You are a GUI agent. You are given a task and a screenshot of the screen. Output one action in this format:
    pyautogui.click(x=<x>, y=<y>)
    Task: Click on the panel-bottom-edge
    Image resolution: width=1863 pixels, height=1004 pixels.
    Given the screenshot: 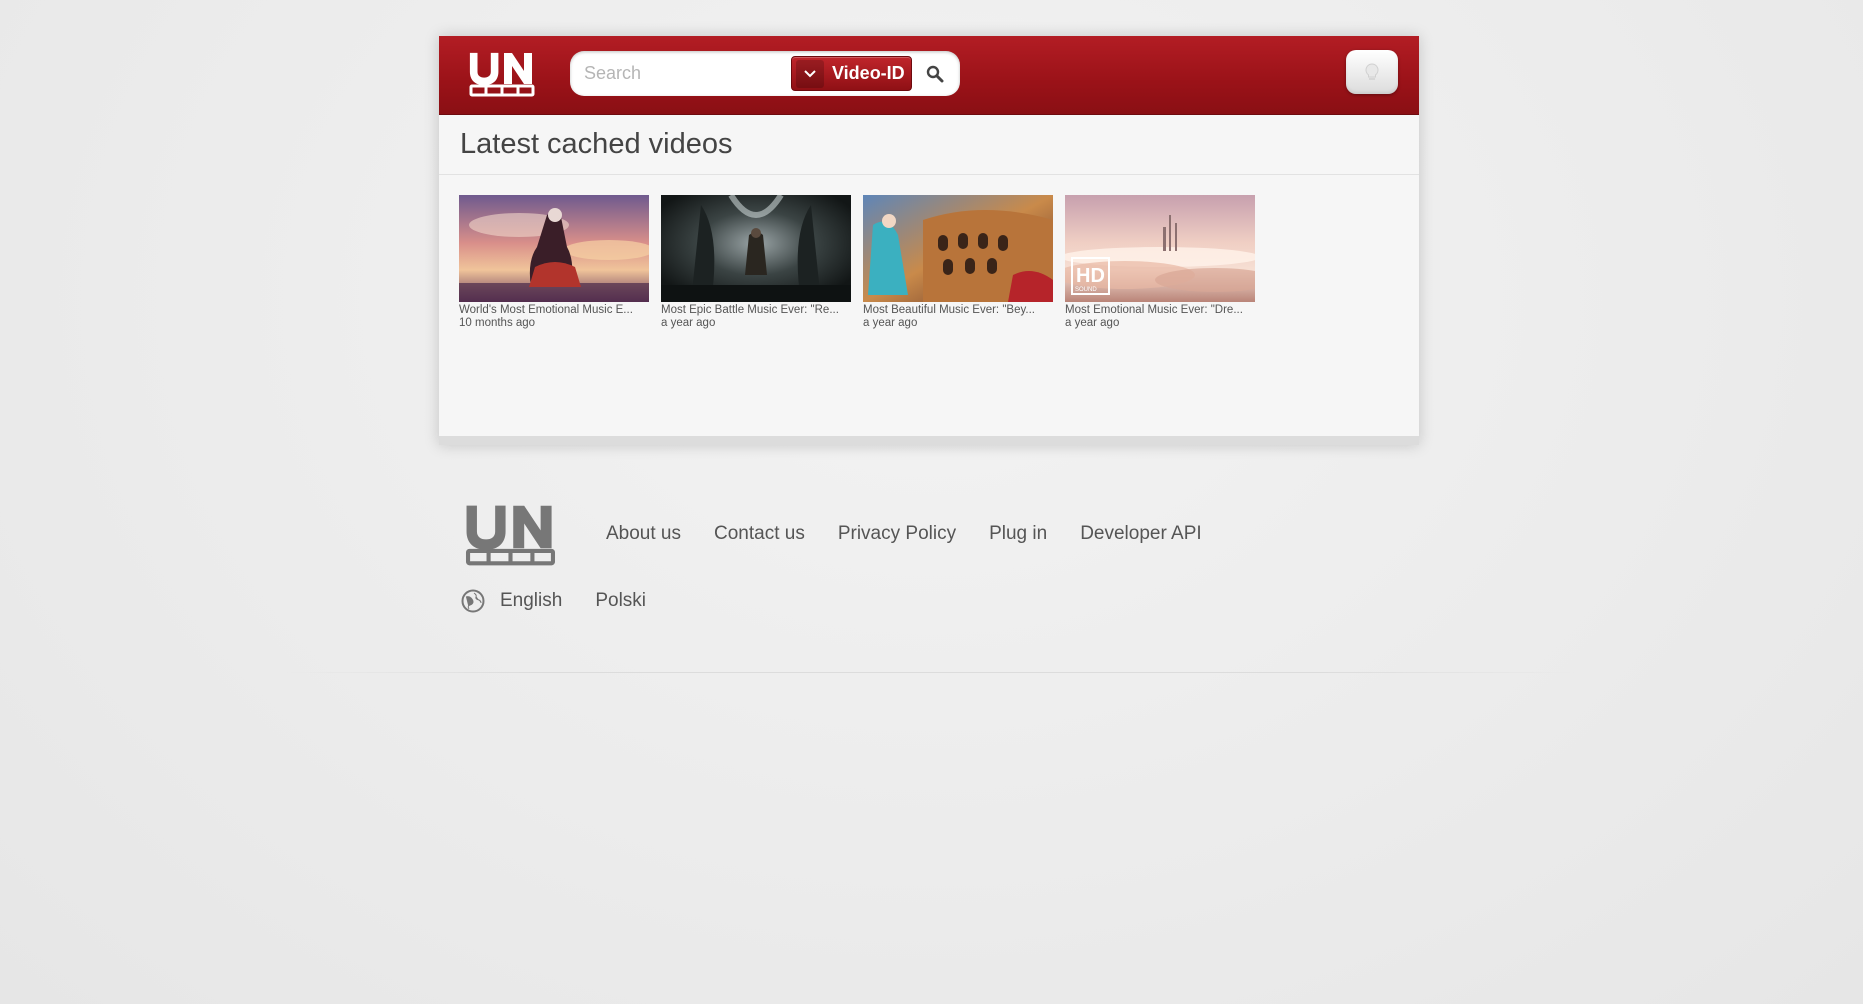 What is the action you would take?
    pyautogui.click(x=929, y=440)
    